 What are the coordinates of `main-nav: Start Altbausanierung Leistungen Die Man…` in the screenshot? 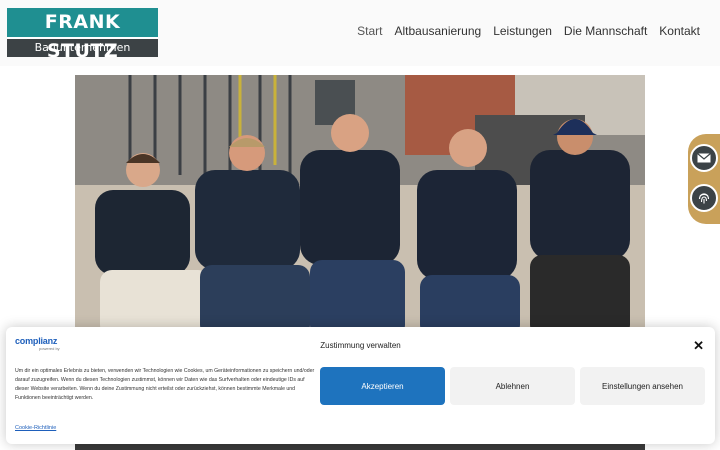 It's located at (528, 31).